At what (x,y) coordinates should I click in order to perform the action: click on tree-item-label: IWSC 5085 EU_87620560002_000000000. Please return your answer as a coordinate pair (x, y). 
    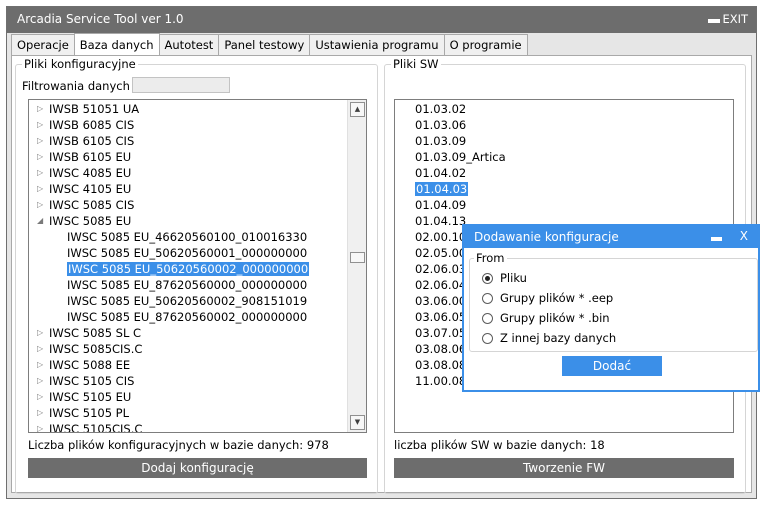
    Looking at the image, I should click on (187, 317).